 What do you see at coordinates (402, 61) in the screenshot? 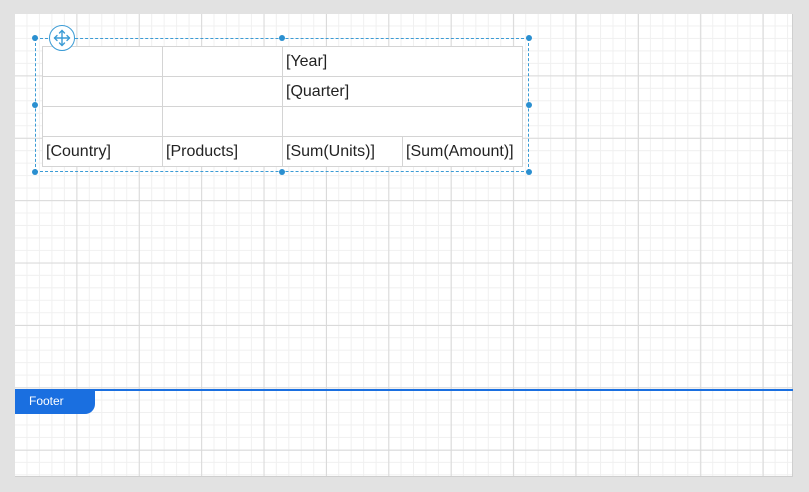
I see `year-cell: [Year]` at bounding box center [402, 61].